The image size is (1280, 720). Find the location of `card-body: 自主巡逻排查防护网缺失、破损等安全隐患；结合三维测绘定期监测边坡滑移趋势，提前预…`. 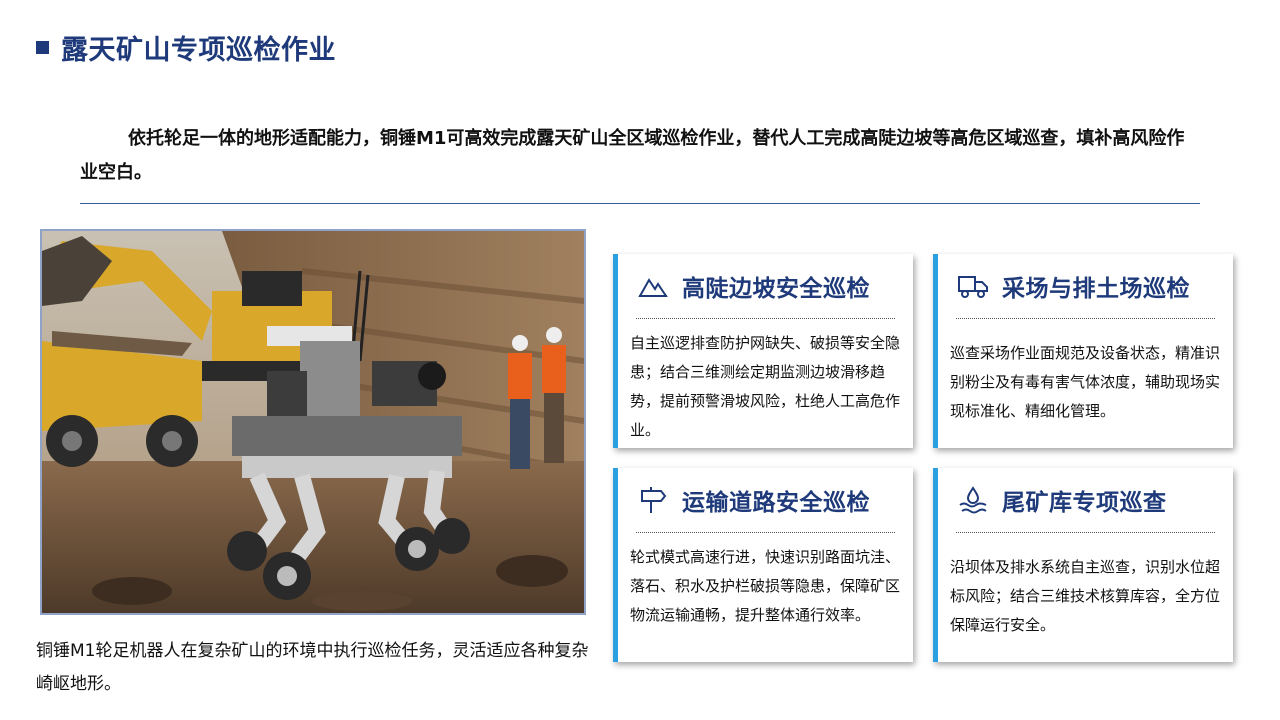

card-body: 自主巡逻排查防护网缺失、破损等安全隐患；结合三维测绘定期监测边坡滑移趋势，提前预… is located at coordinates (765, 386).